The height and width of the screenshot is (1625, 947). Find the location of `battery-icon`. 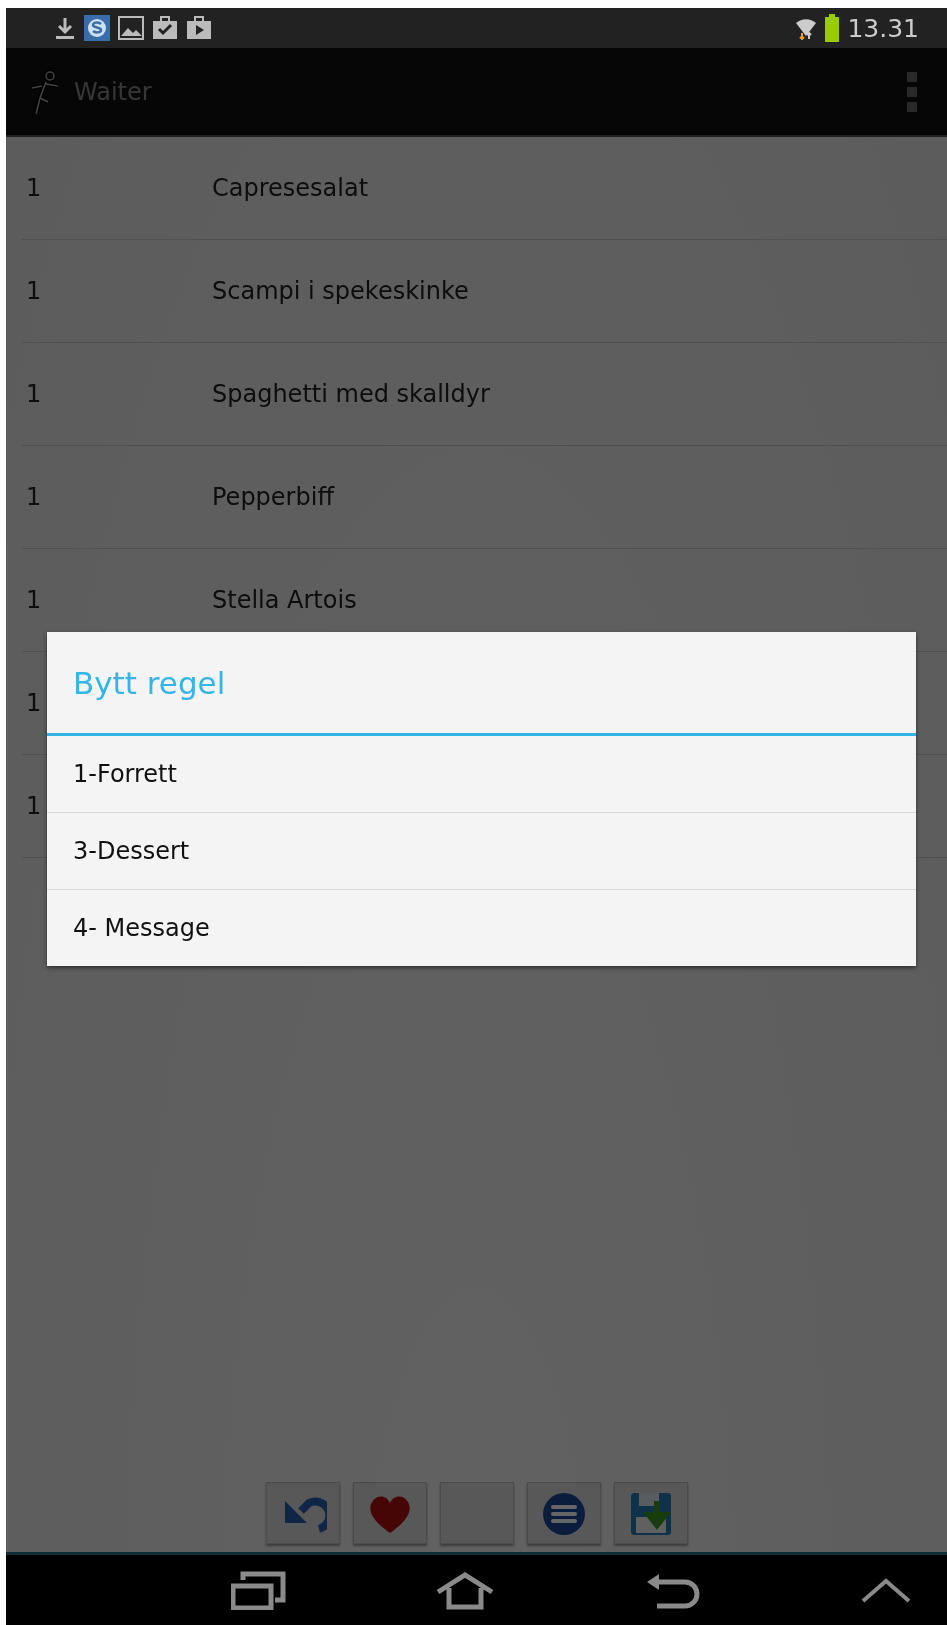

battery-icon is located at coordinates (832, 28).